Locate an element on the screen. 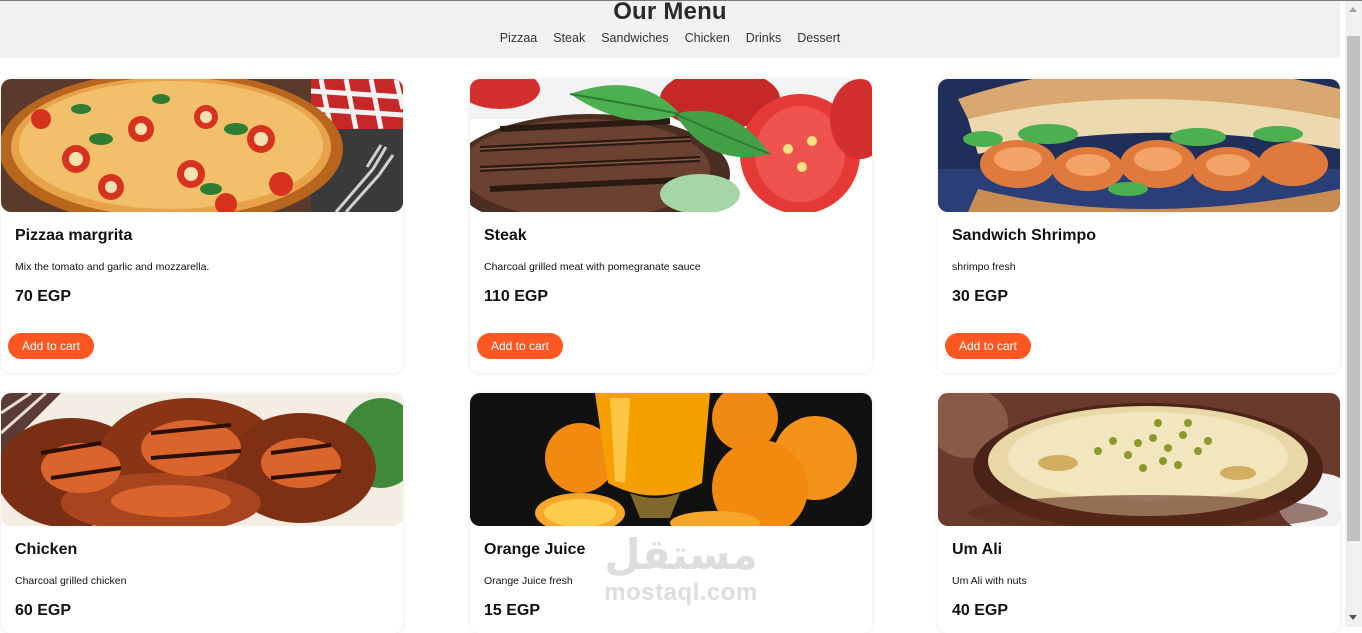 This screenshot has width=1362, height=633. scroll-up-arrow-icon is located at coordinates (1353, 9).